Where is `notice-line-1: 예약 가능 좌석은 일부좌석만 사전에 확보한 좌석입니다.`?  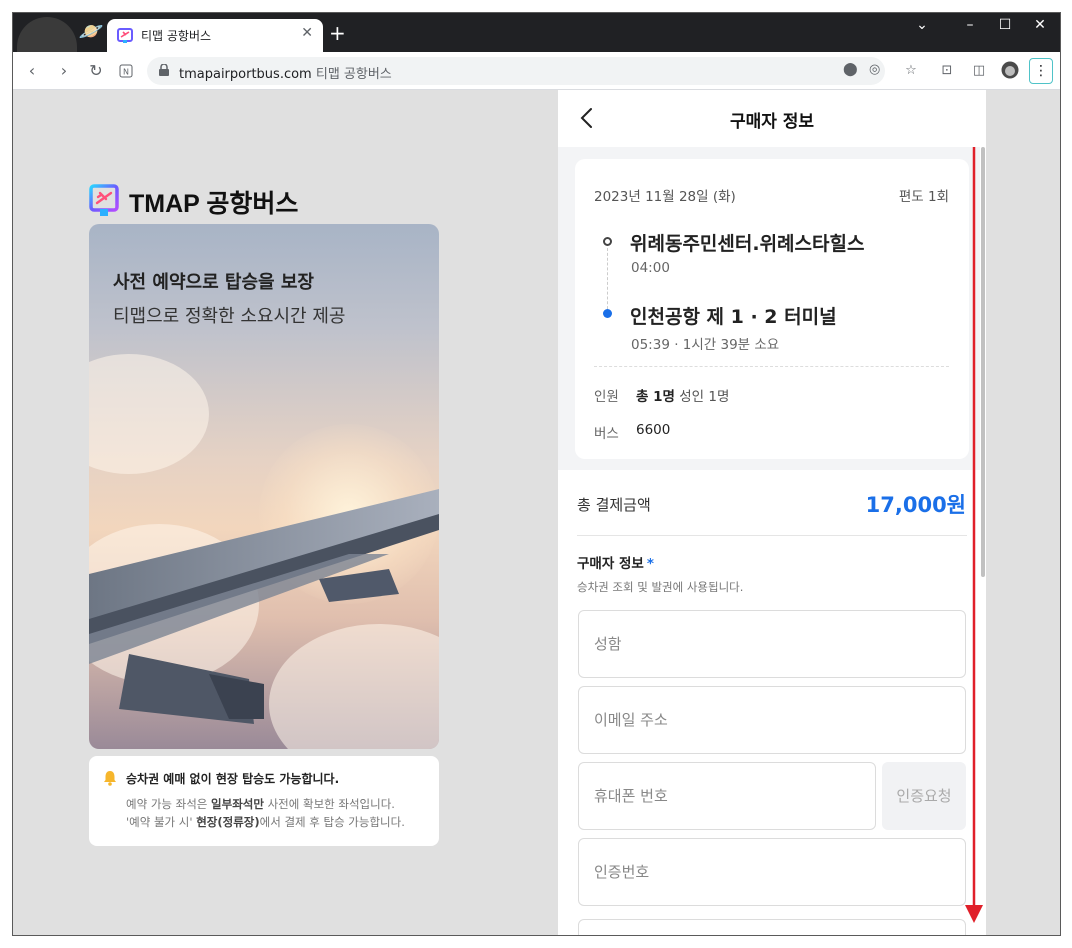 notice-line-1: 예약 가능 좌석은 일부좌석만 사전에 확보한 좌석입니다. is located at coordinates (260, 804).